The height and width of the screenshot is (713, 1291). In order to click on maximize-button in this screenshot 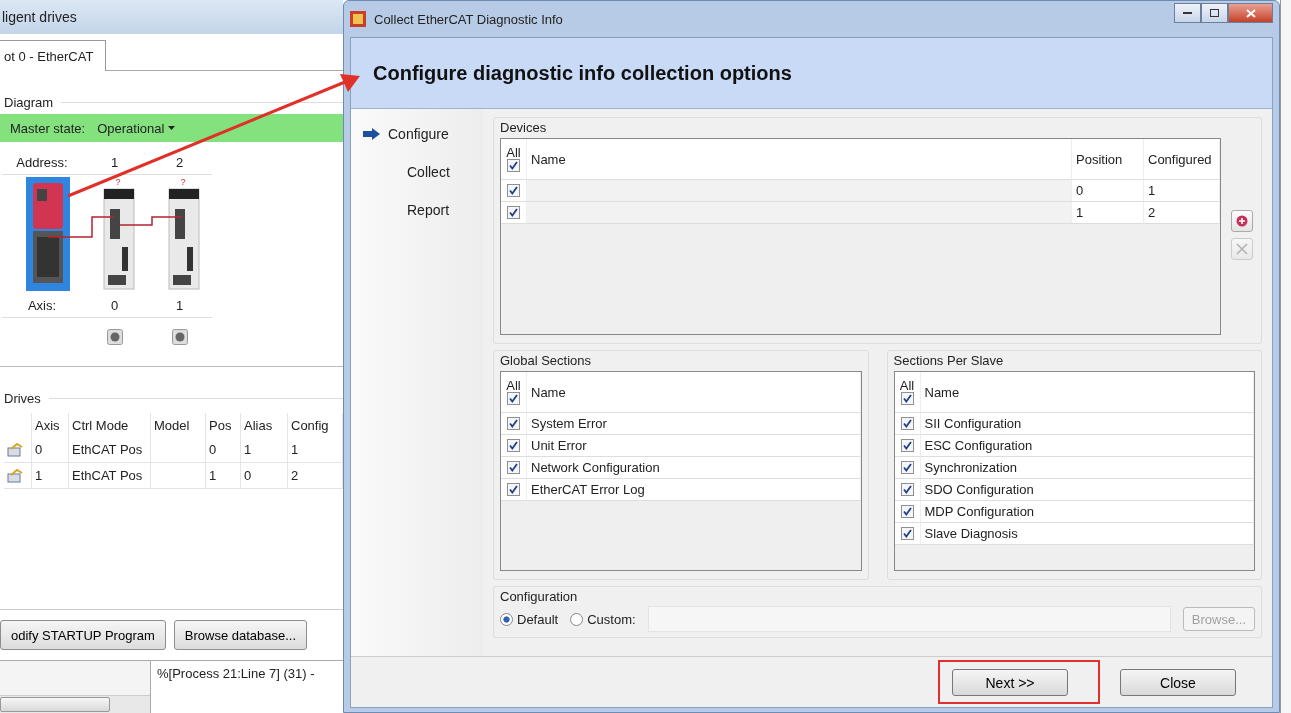, I will do `click(1214, 13)`.